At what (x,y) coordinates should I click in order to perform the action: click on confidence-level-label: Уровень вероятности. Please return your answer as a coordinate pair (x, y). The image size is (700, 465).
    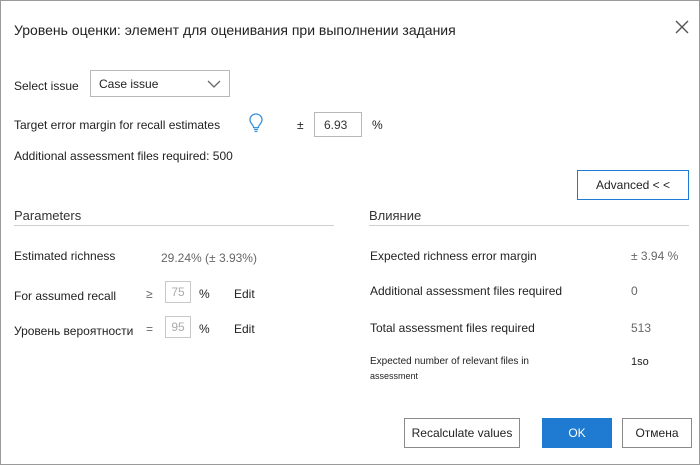
    Looking at the image, I should click on (74, 331).